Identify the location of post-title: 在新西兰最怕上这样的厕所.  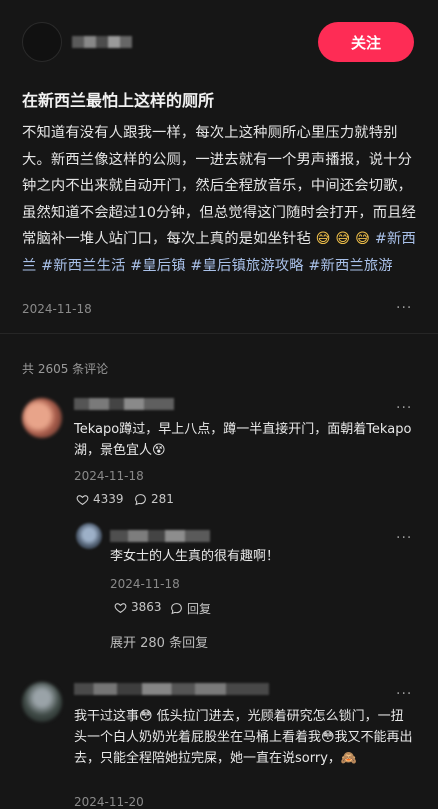
(118, 100).